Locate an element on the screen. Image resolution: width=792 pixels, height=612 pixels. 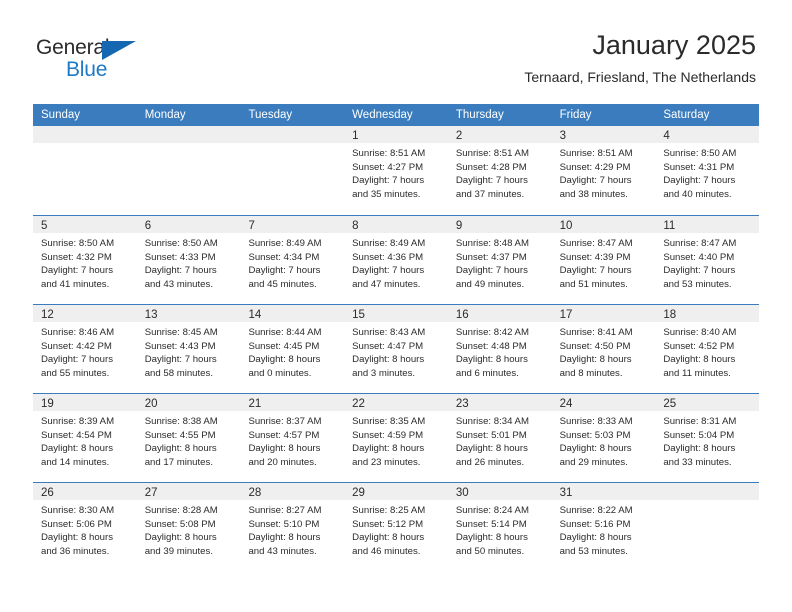
day-number: 5 is located at coordinates (44, 226).